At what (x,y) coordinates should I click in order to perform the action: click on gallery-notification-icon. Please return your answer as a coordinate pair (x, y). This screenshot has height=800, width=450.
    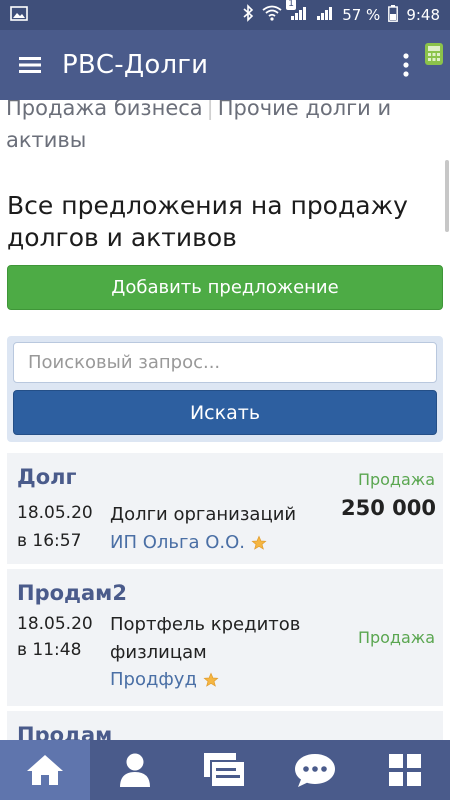
    Looking at the image, I should click on (19, 15).